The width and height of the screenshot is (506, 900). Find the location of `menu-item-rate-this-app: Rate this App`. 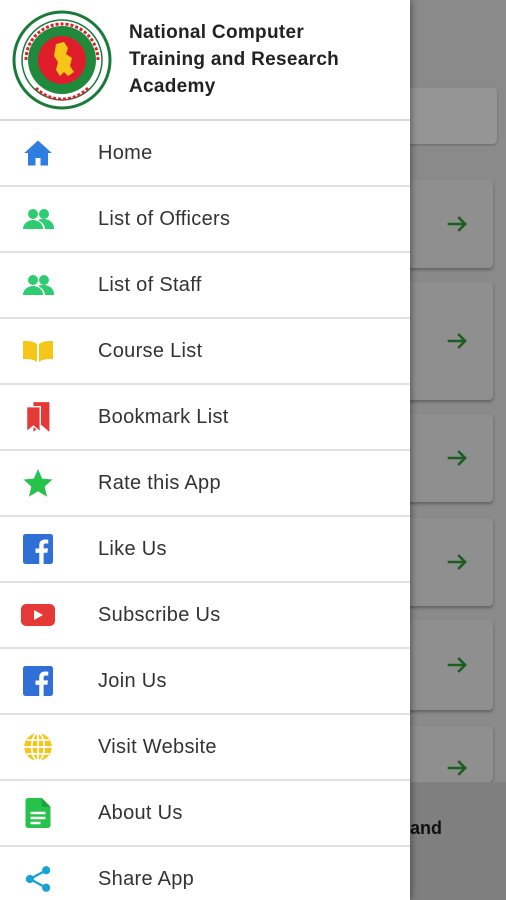

menu-item-rate-this-app: Rate this App is located at coordinates (205, 484).